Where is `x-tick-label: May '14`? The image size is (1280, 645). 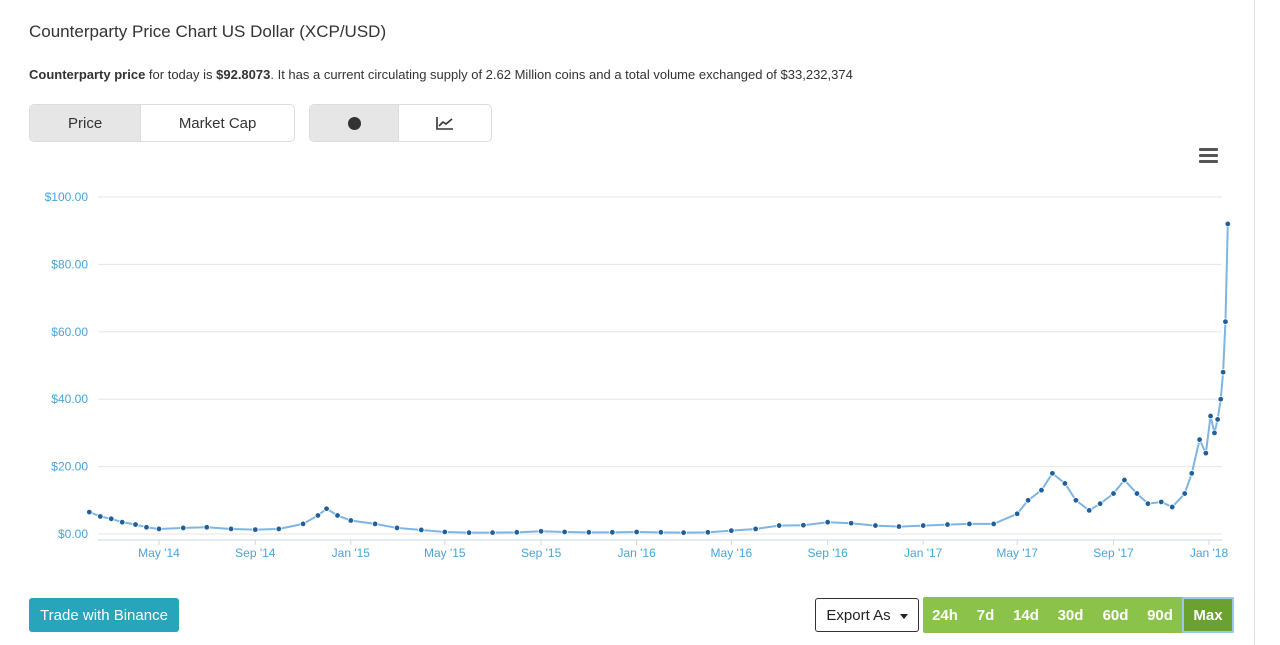
x-tick-label: May '14 is located at coordinates (159, 553).